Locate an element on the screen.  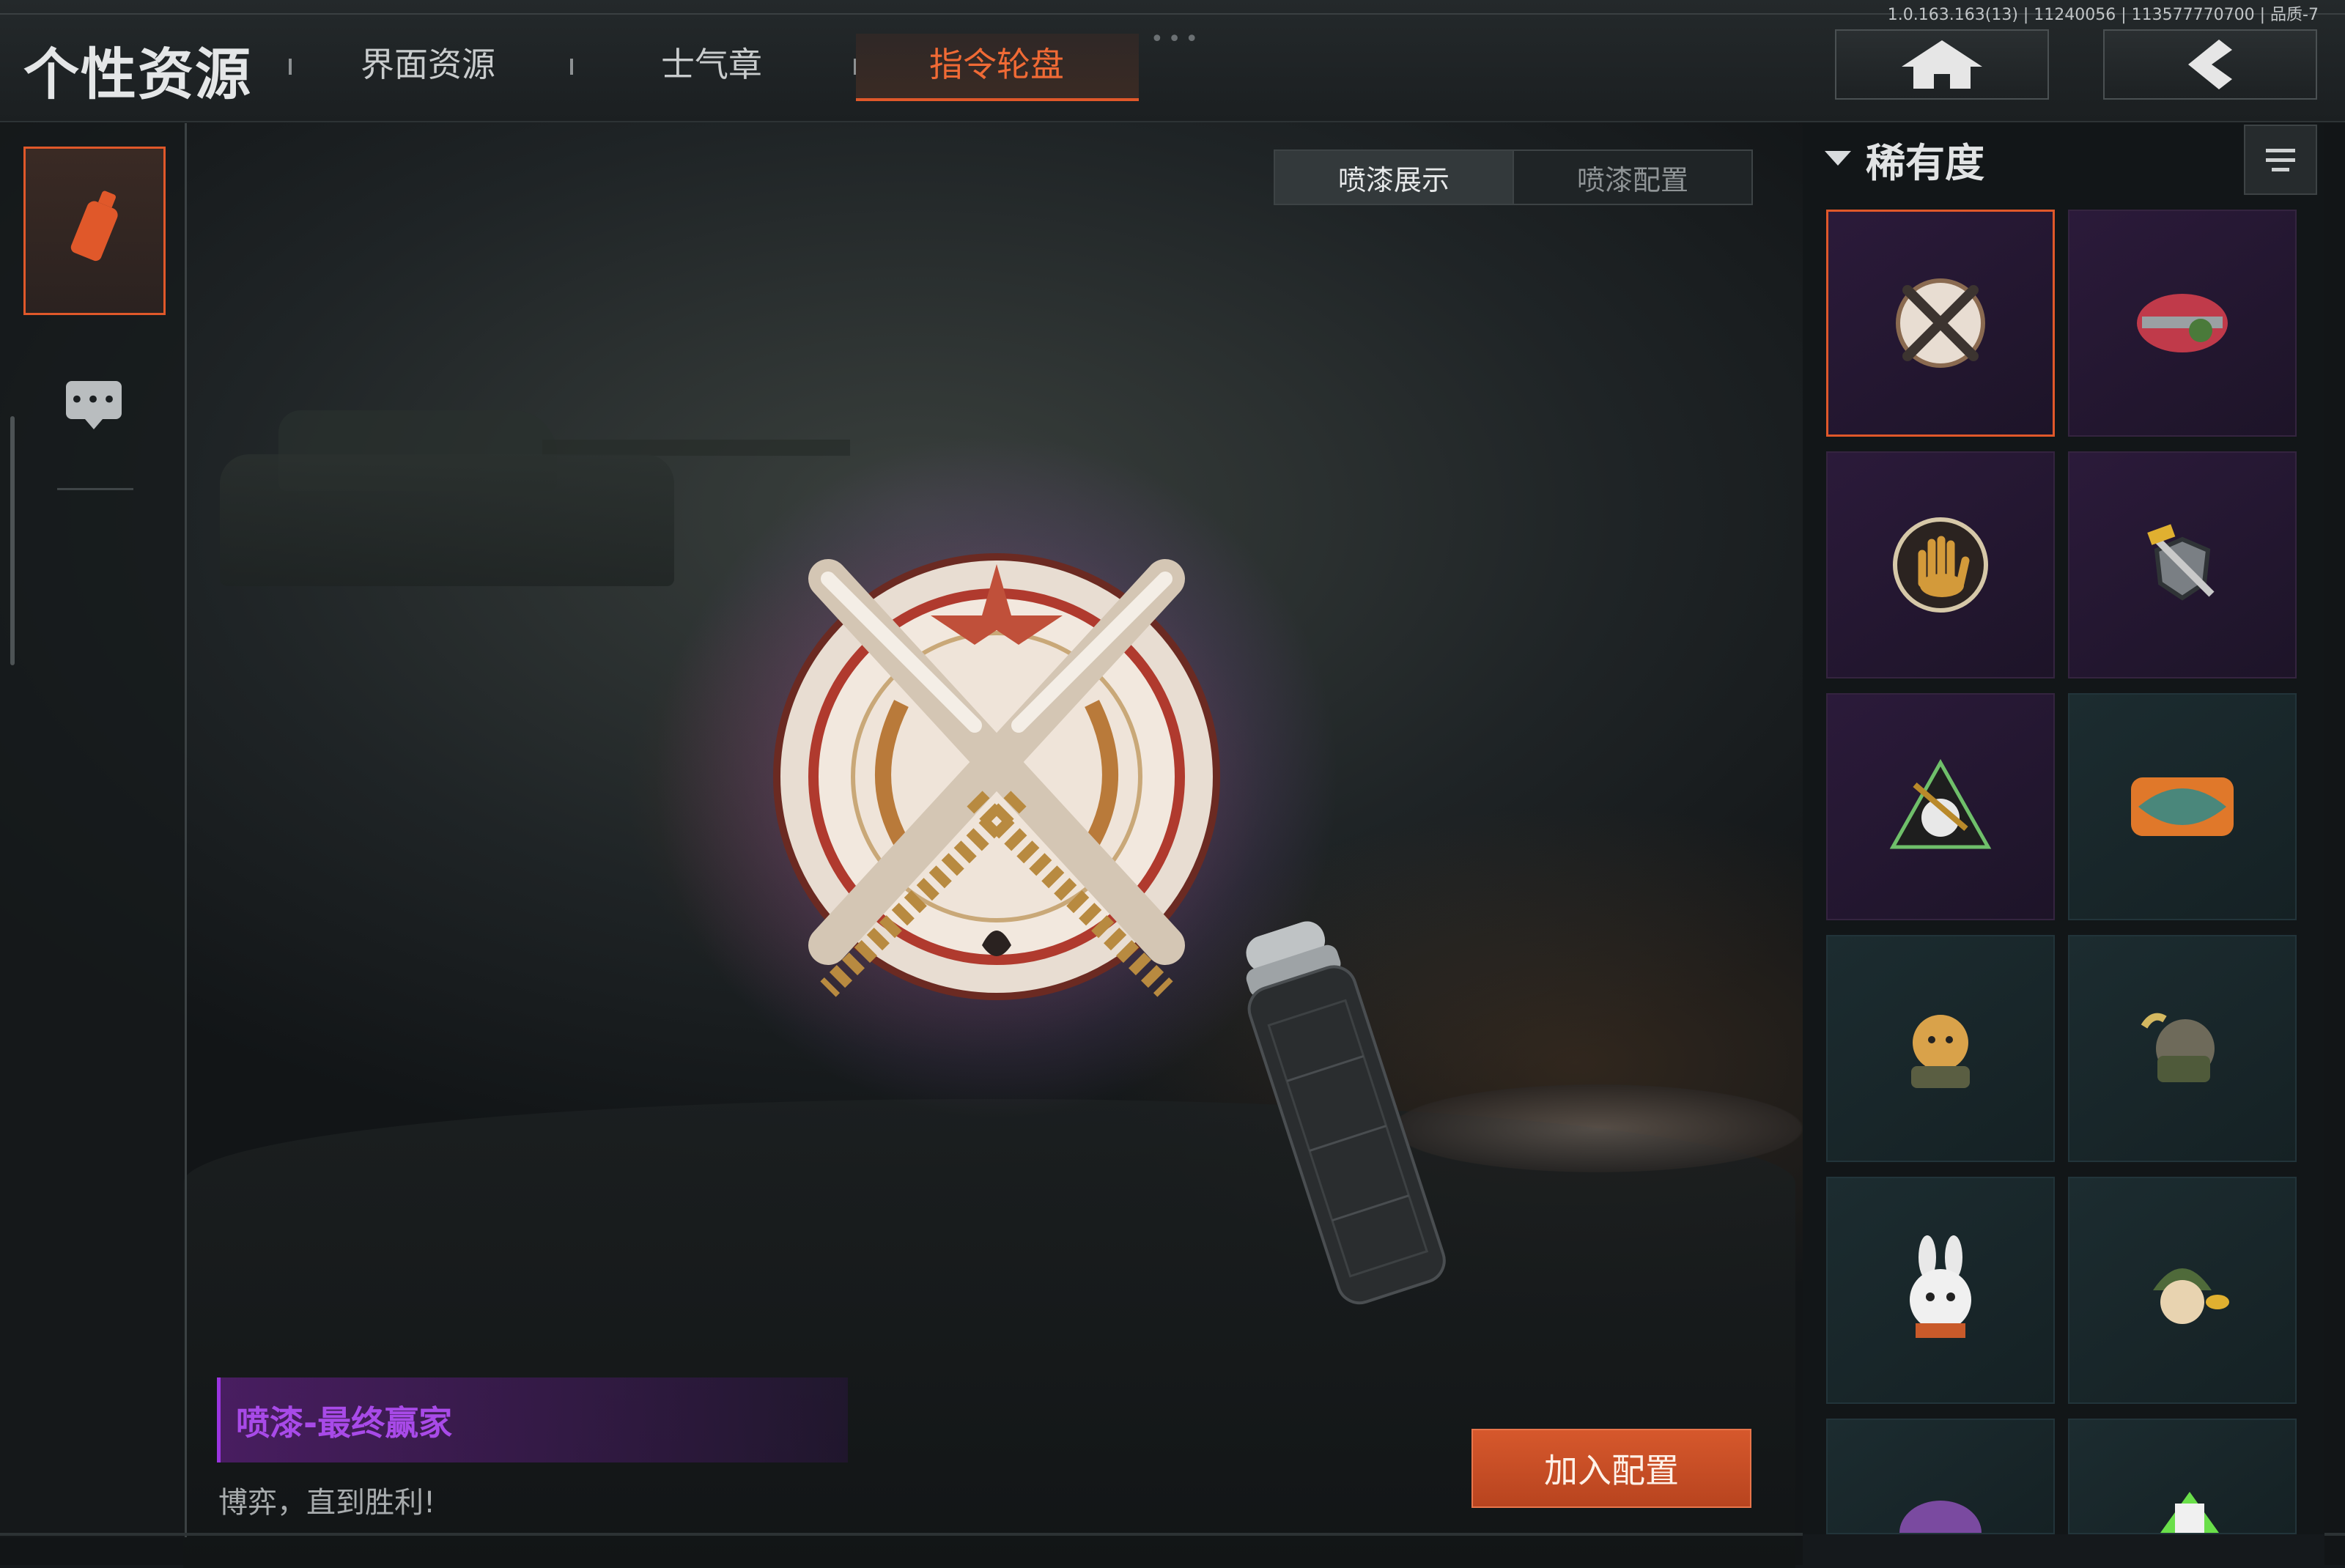
spray-item-winner is located at coordinates (1940, 323).